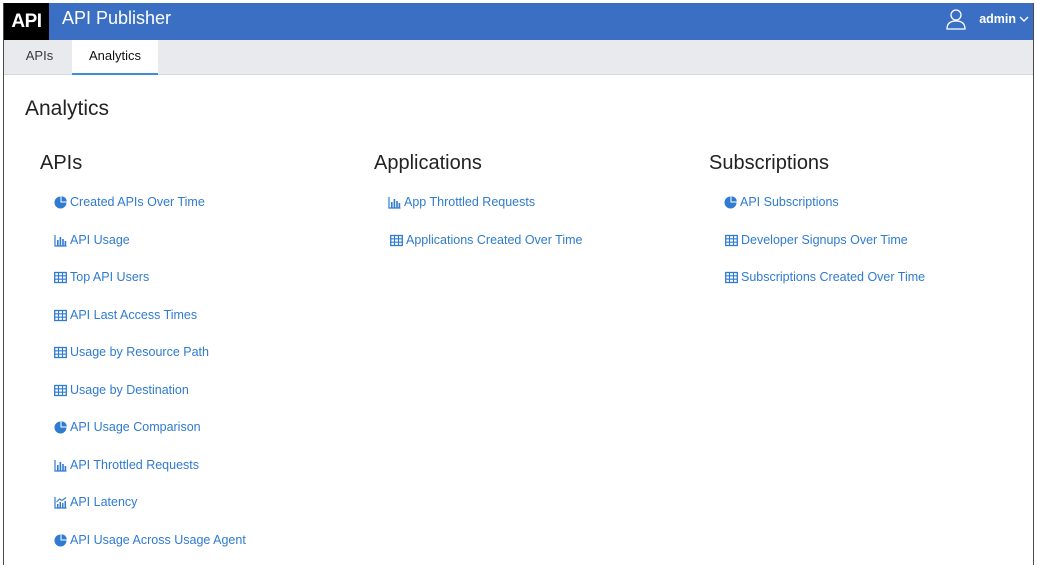 This screenshot has width=1037, height=565. I want to click on link-api-subscriptions: API Subscriptions, so click(781, 202).